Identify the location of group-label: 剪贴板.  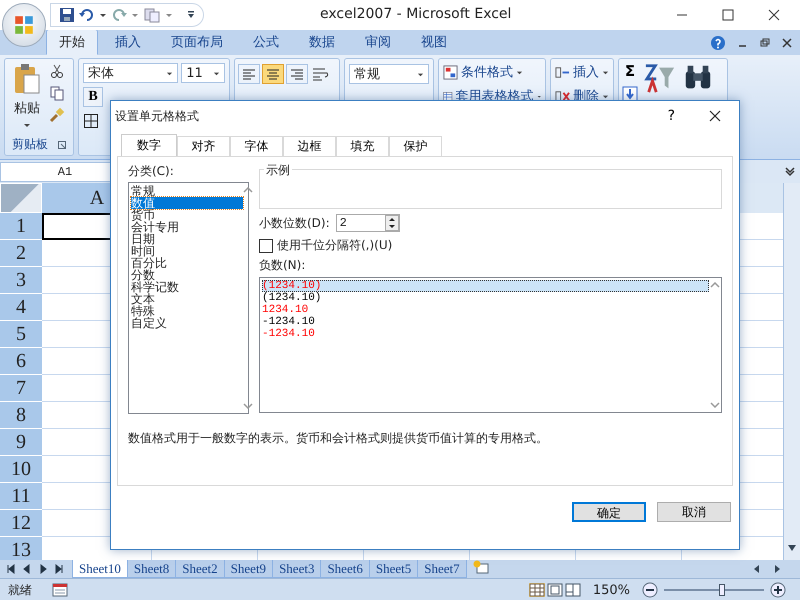
(30, 144).